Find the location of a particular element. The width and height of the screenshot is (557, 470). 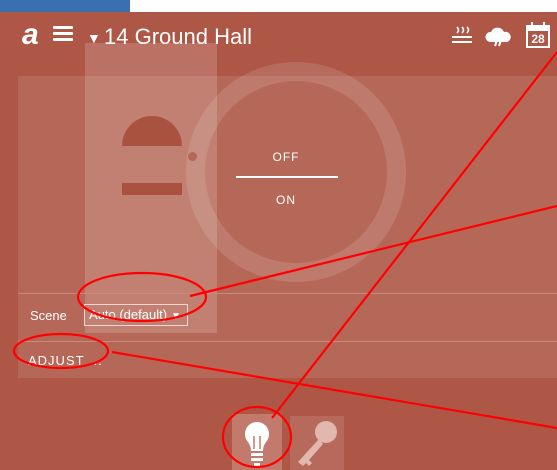

key-icon is located at coordinates (317, 443).